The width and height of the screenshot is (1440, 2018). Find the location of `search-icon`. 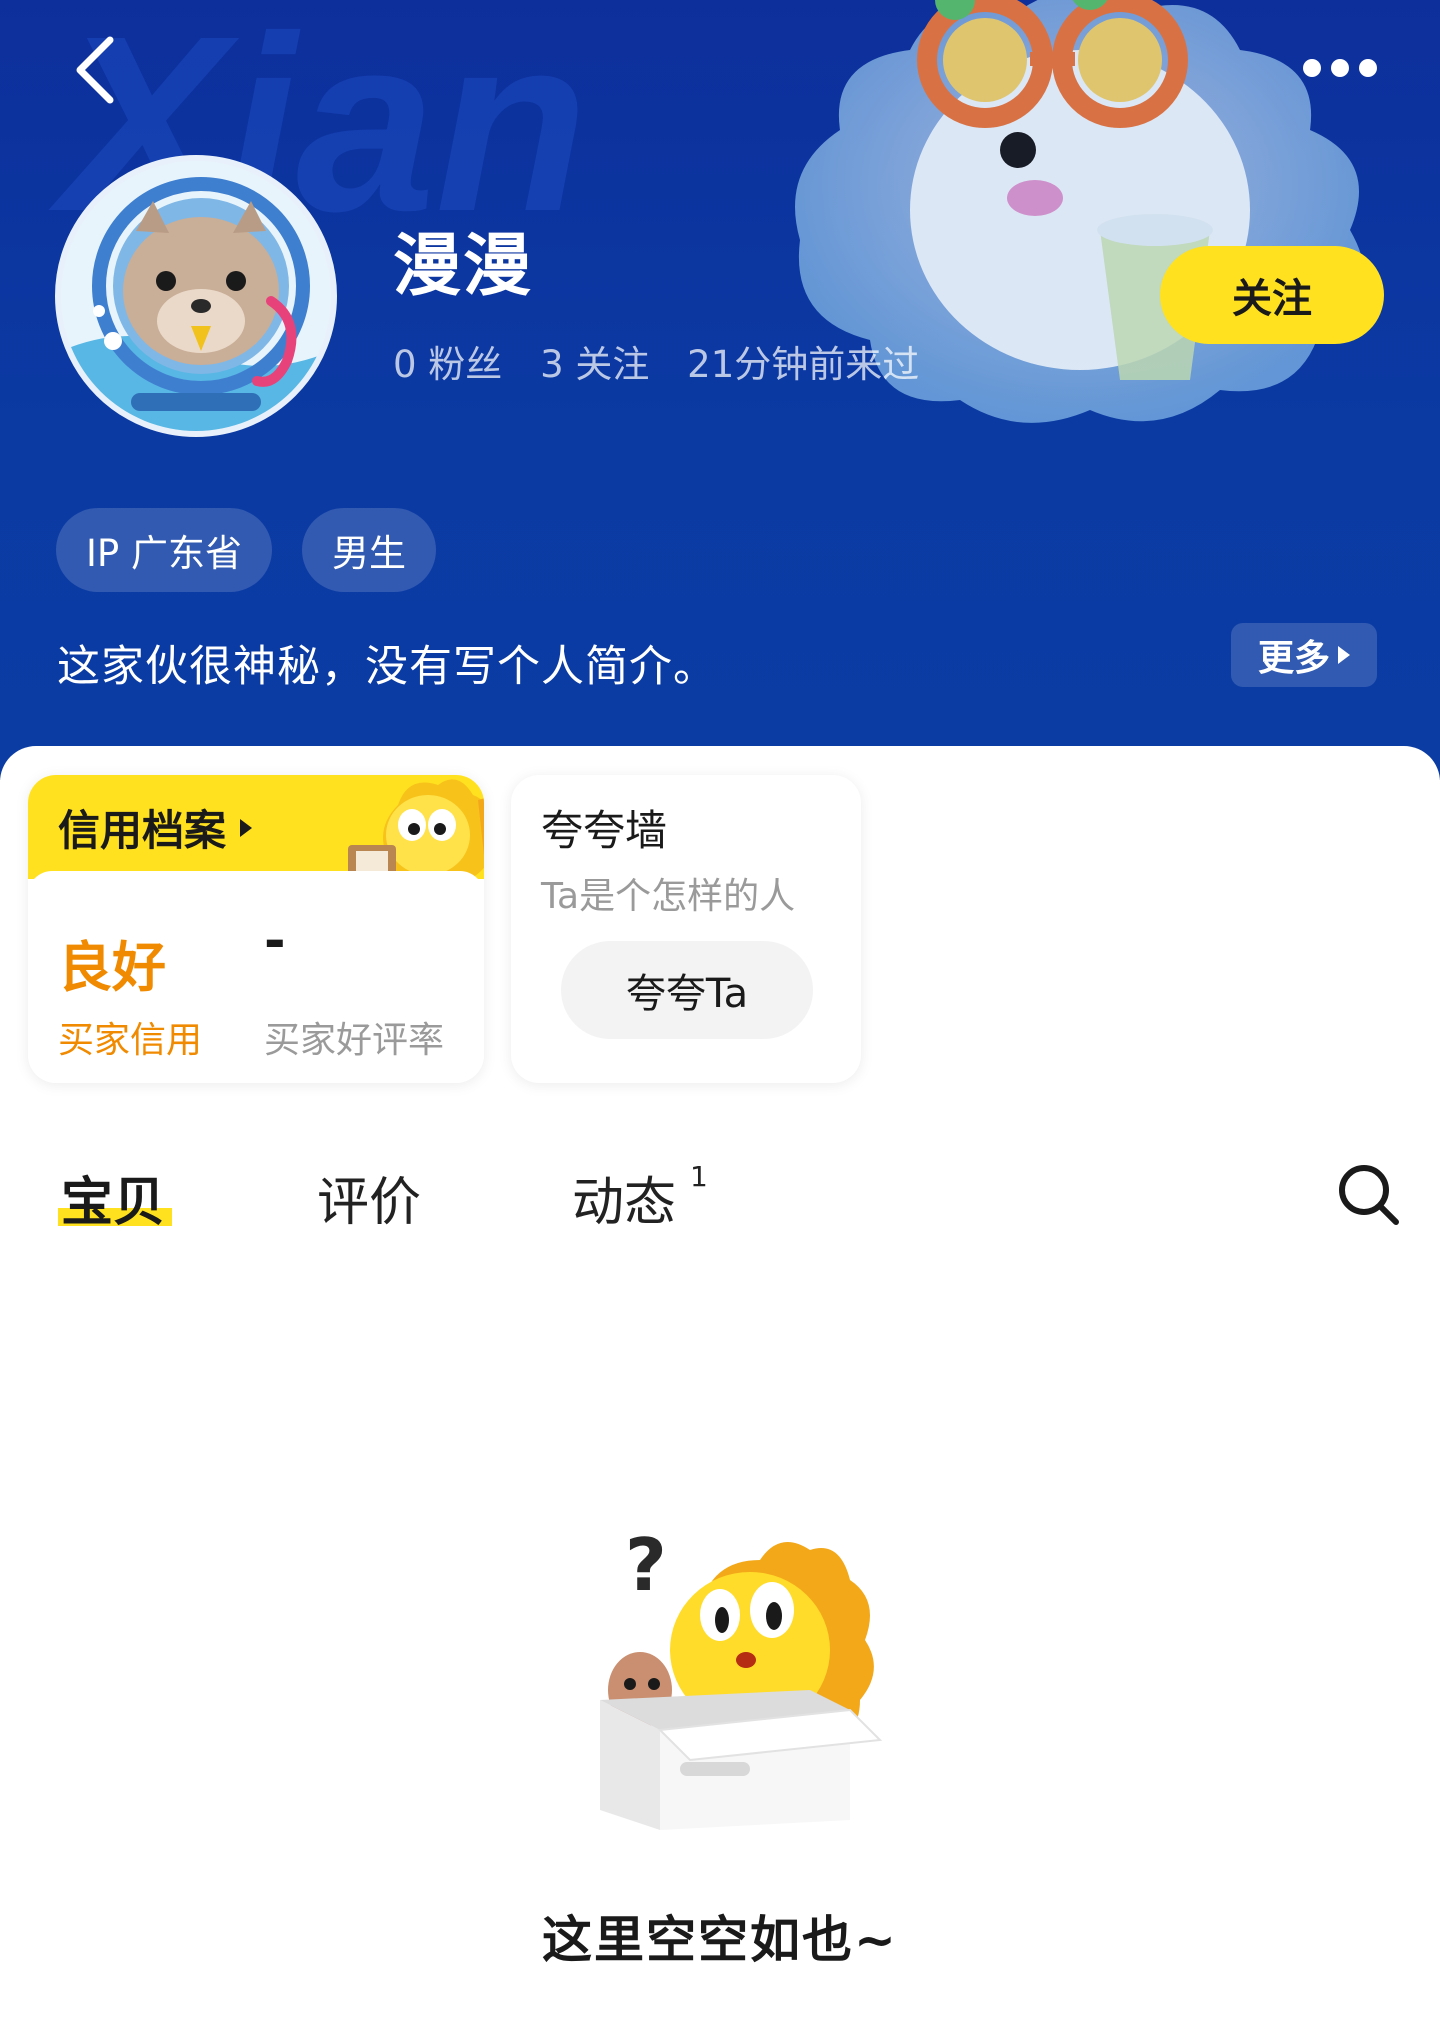

search-icon is located at coordinates (1369, 1195).